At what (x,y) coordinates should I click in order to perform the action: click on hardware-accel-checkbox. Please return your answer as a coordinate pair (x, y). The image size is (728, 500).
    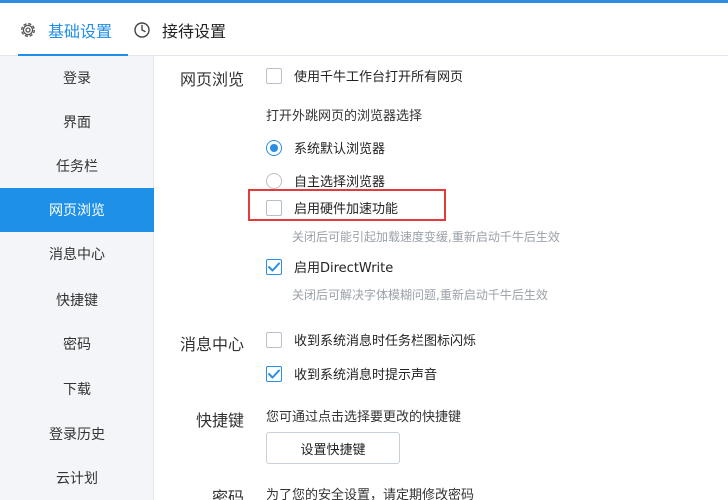
    Looking at the image, I should click on (274, 207).